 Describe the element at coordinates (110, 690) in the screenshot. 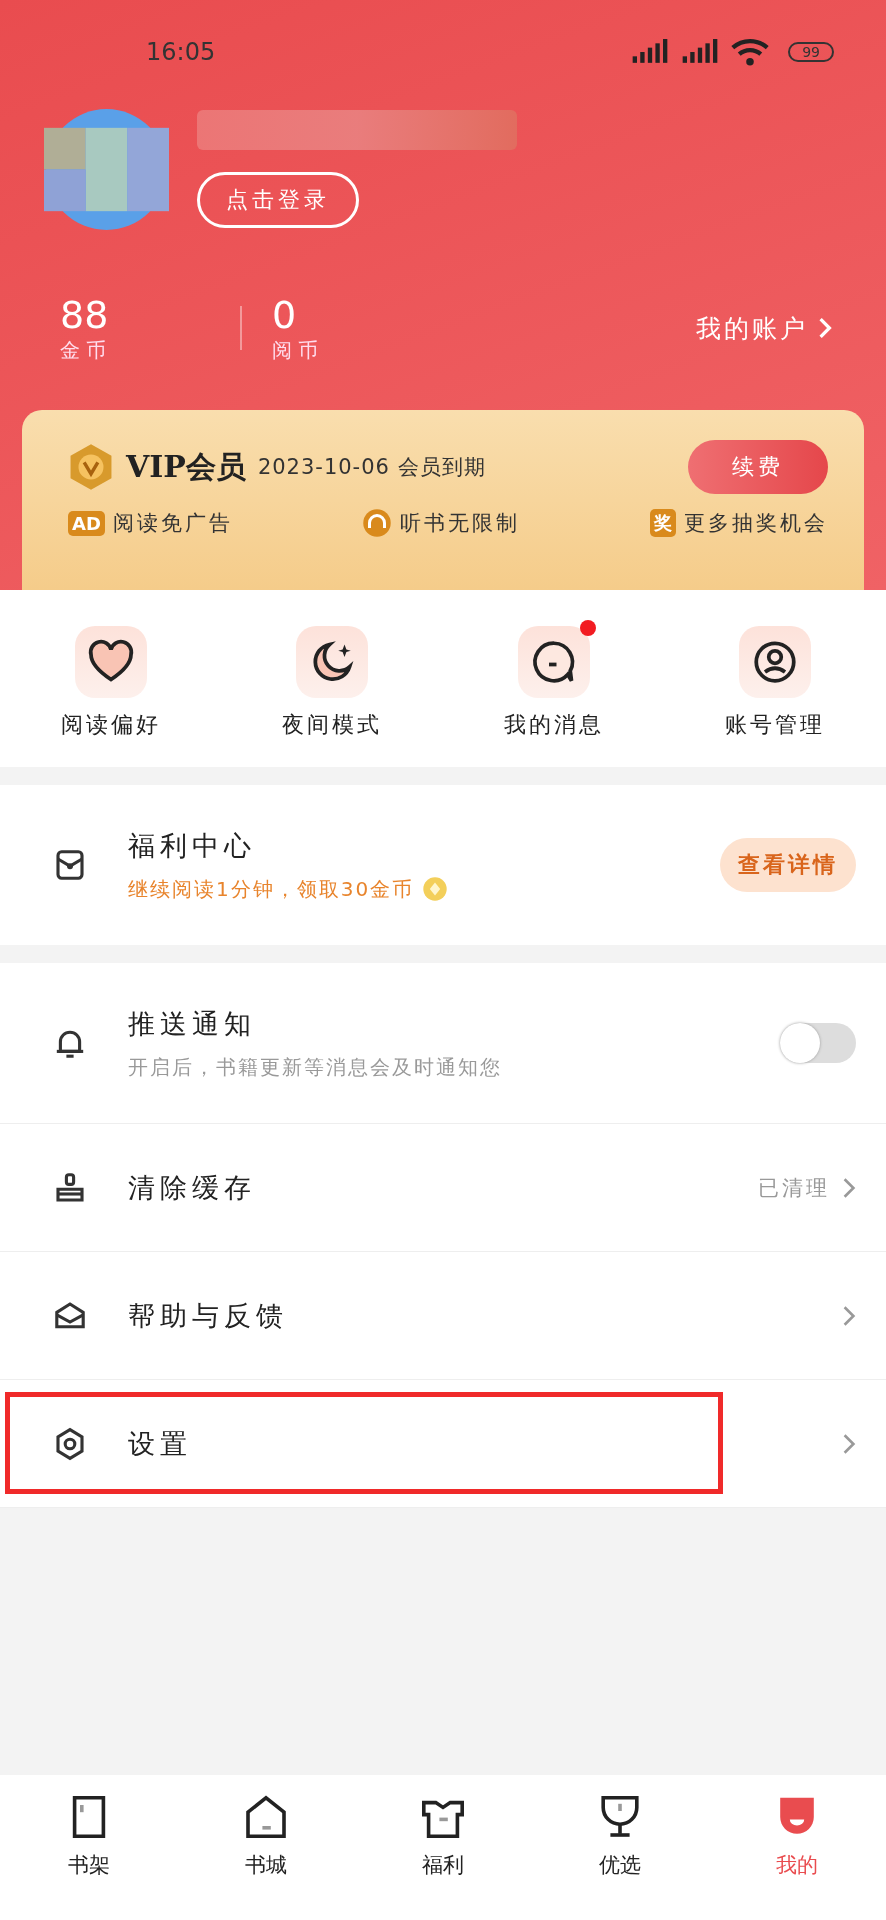

I see `shortcut-item: 阅读偏好` at that location.